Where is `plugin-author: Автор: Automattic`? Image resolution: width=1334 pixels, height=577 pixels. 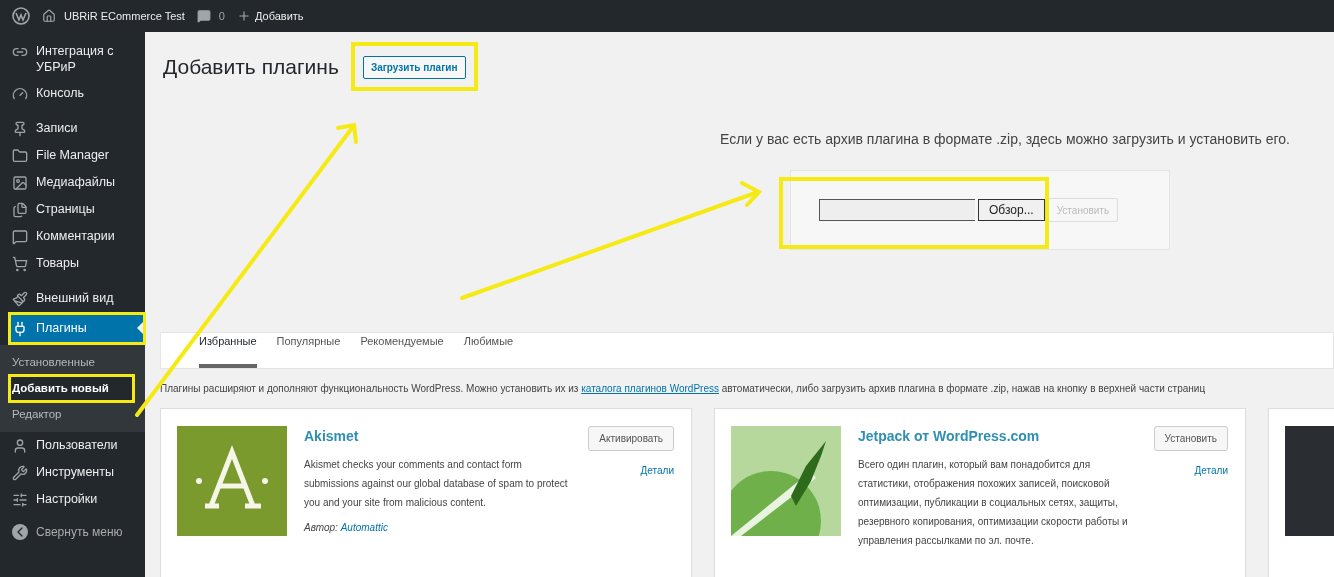
plugin-author: Автор: Automattic is located at coordinates (346, 527).